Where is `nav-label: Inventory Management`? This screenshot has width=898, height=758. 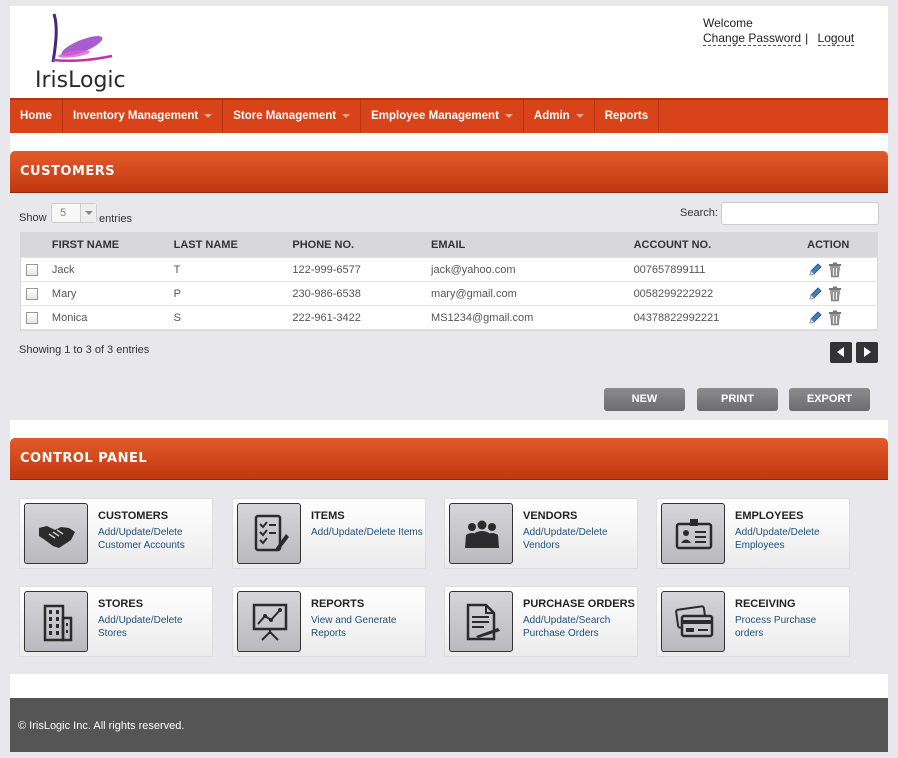 nav-label: Inventory Management is located at coordinates (135, 116).